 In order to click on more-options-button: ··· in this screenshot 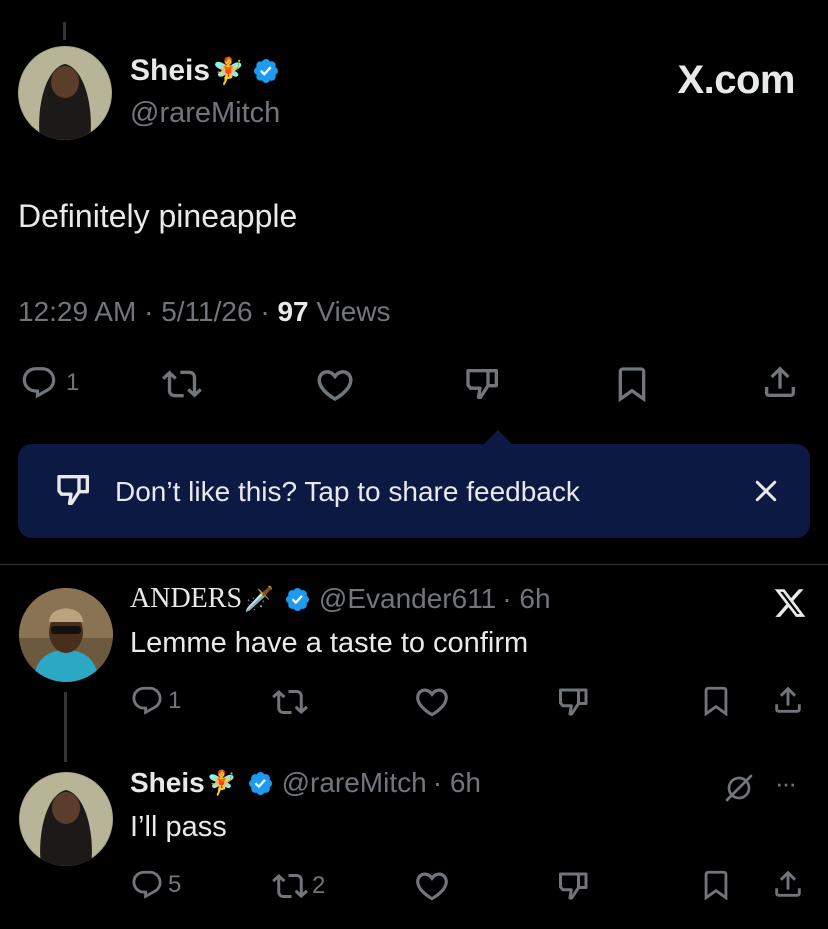, I will do `click(786, 783)`.